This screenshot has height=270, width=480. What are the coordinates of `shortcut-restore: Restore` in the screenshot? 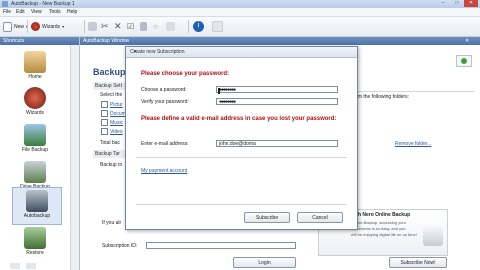 It's located at (35, 244).